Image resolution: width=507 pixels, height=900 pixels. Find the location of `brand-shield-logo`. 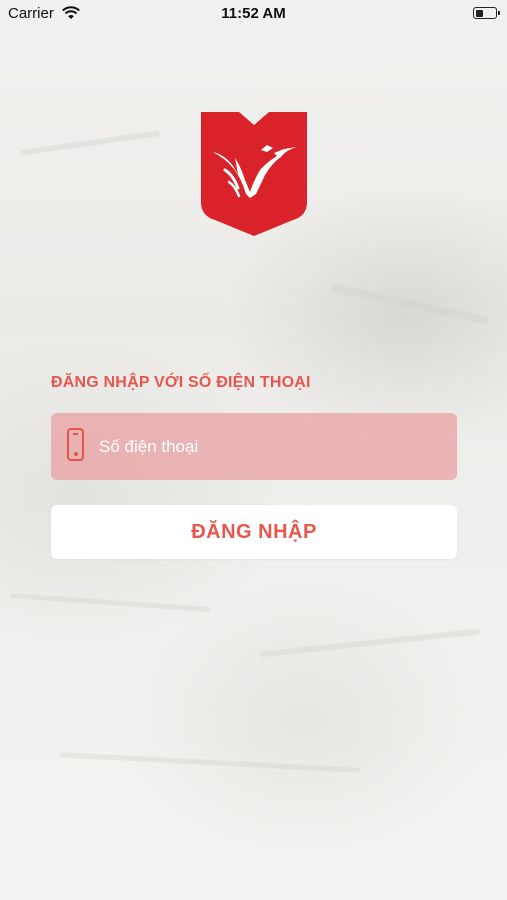

brand-shield-logo is located at coordinates (254, 174).